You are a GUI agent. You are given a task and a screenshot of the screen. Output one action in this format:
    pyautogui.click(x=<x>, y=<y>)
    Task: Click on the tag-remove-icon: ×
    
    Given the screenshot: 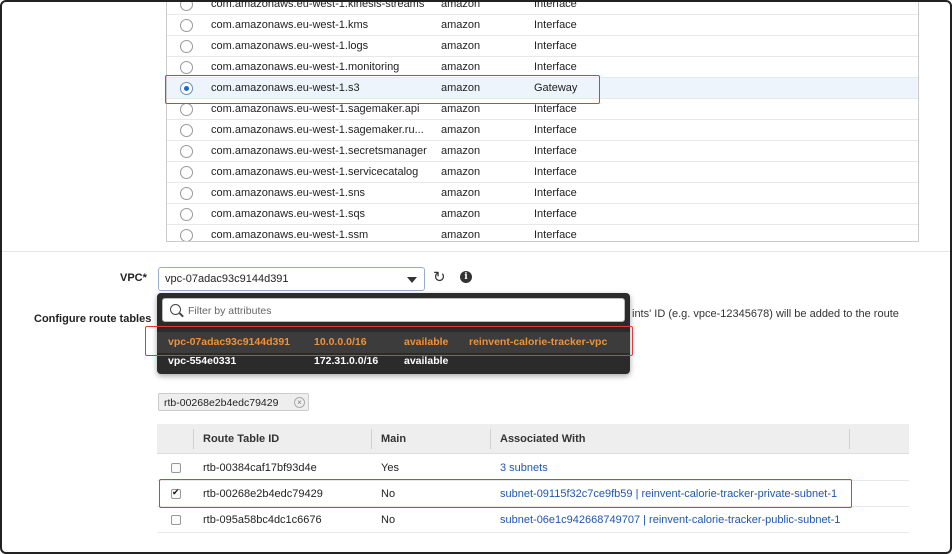 What is the action you would take?
    pyautogui.click(x=299, y=402)
    